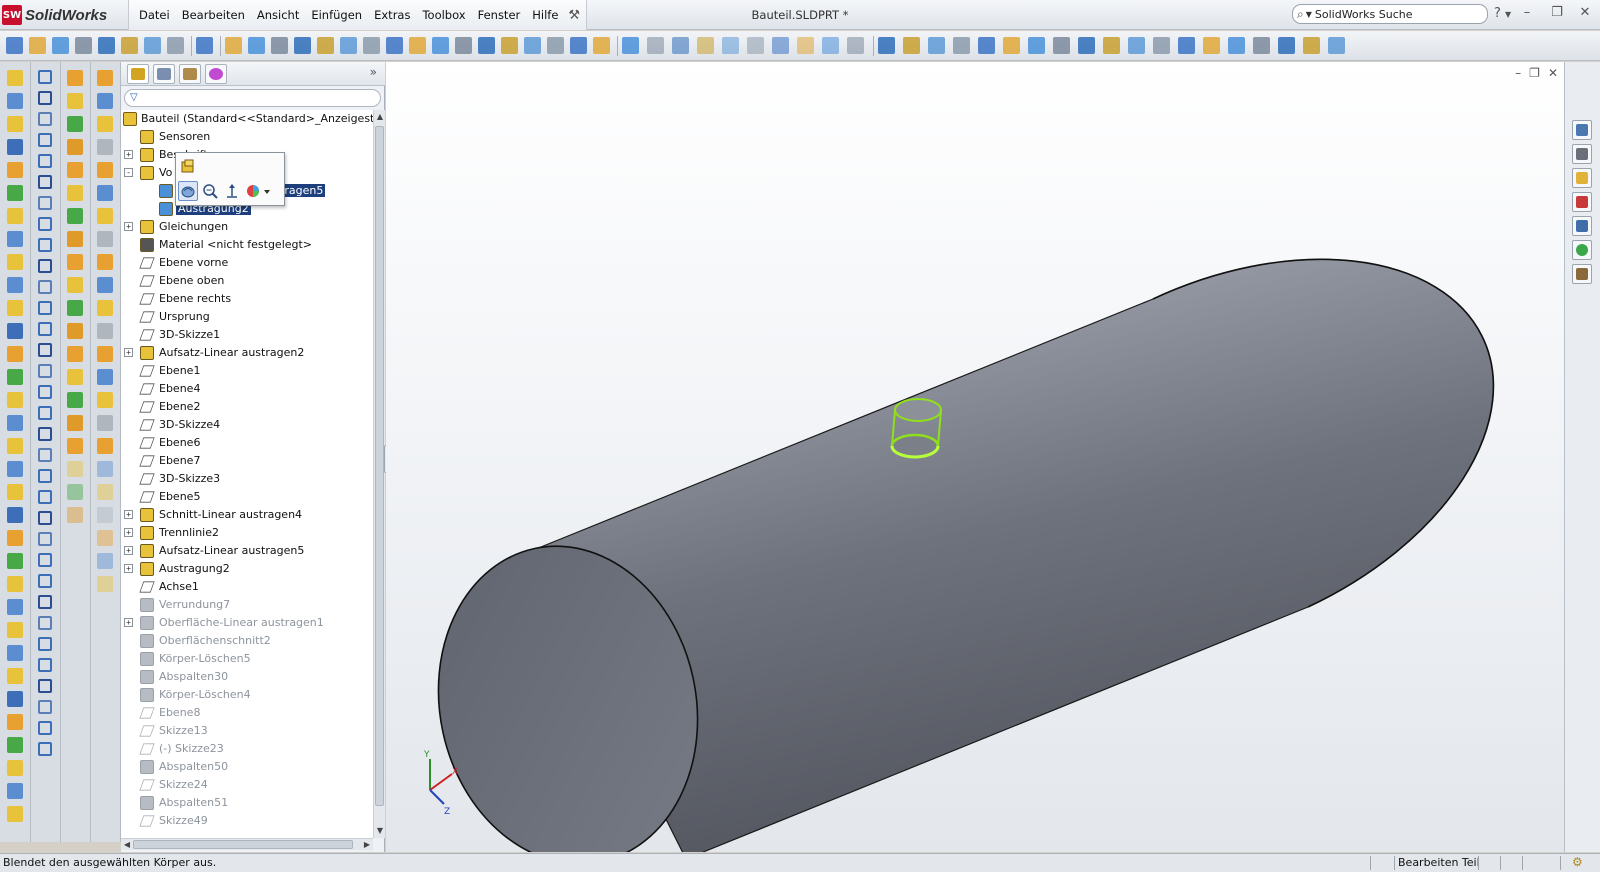  What do you see at coordinates (555, 45) in the screenshot?
I see `perspective-icon` at bounding box center [555, 45].